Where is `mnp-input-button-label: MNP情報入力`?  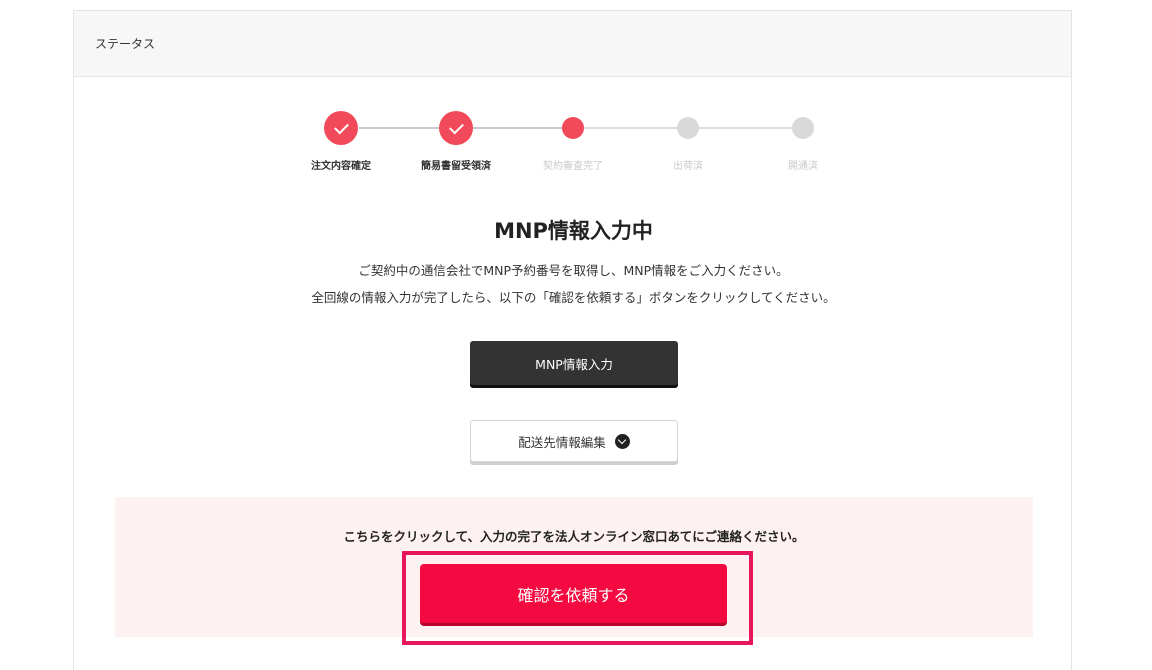
mnp-input-button-label: MNP情報入力 is located at coordinates (574, 364).